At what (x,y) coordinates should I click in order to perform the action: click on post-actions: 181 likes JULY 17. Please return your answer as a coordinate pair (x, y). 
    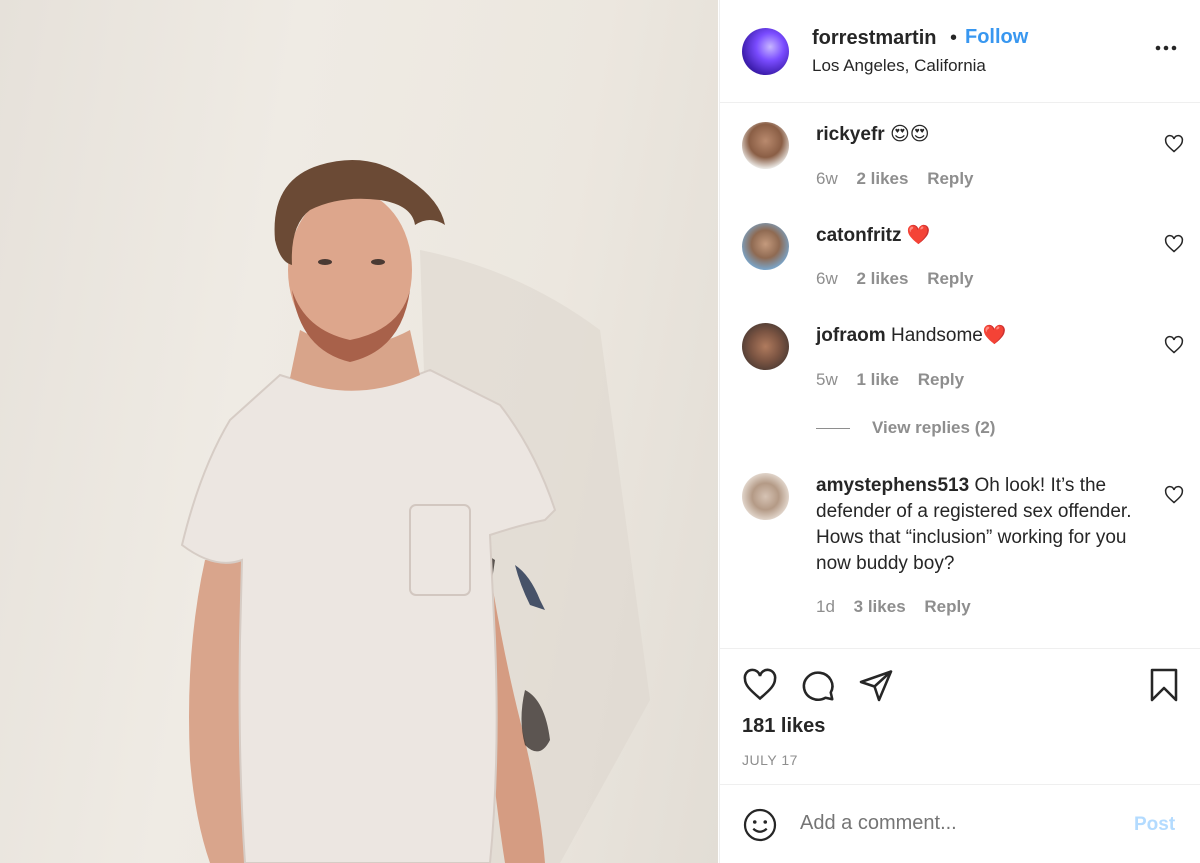
    Looking at the image, I should click on (960, 716).